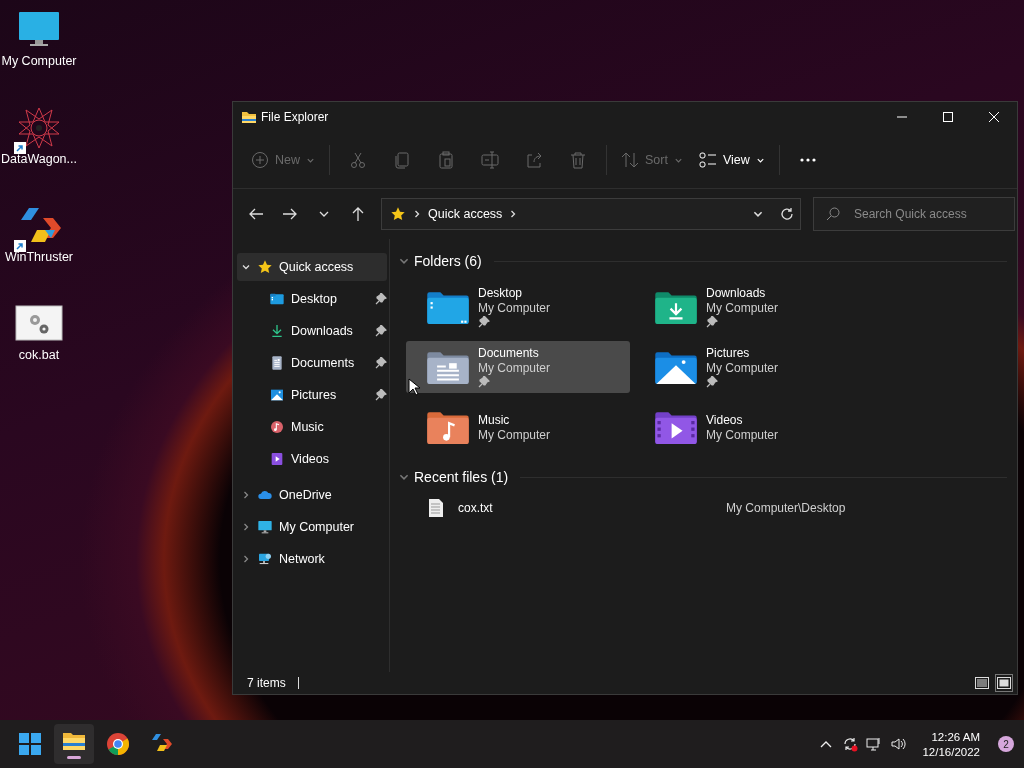  Describe the element at coordinates (592, 508) in the screenshot. I see `file-name: cox.txt` at that location.